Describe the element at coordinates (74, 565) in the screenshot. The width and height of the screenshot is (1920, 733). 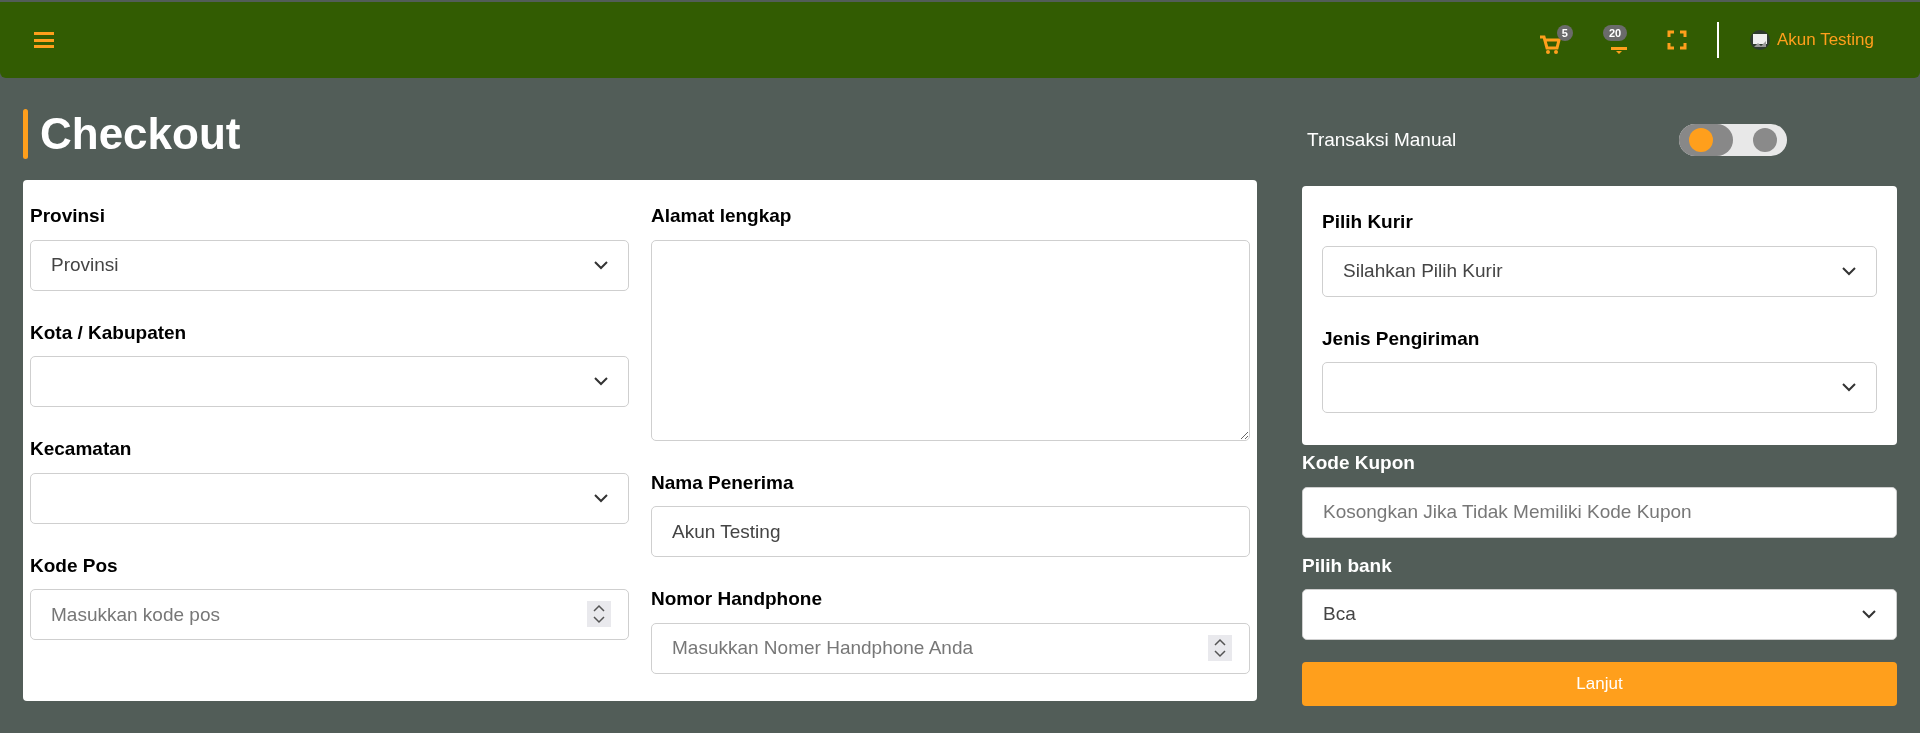
I see `field-label: Kode Pos` at that location.